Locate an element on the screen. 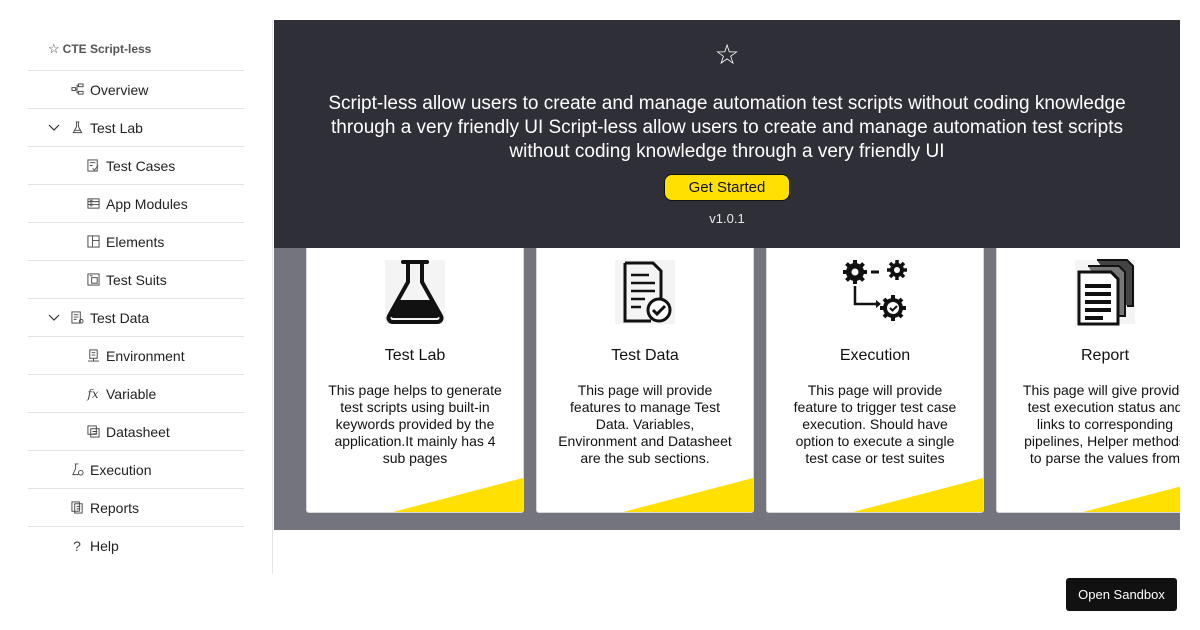  card-title: Test Lab is located at coordinates (415, 355).